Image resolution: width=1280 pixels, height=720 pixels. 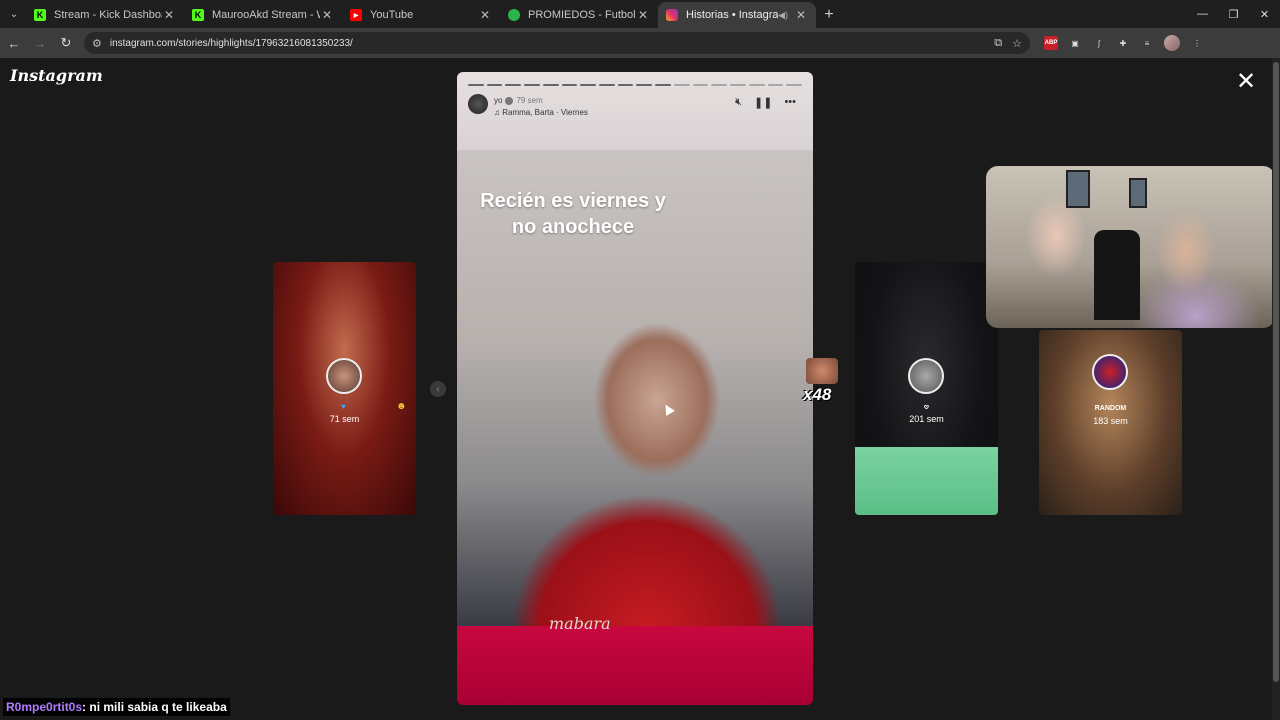 What do you see at coordinates (732, 15) in the screenshot?
I see `tab-title: Historias • Instagram` at bounding box center [732, 15].